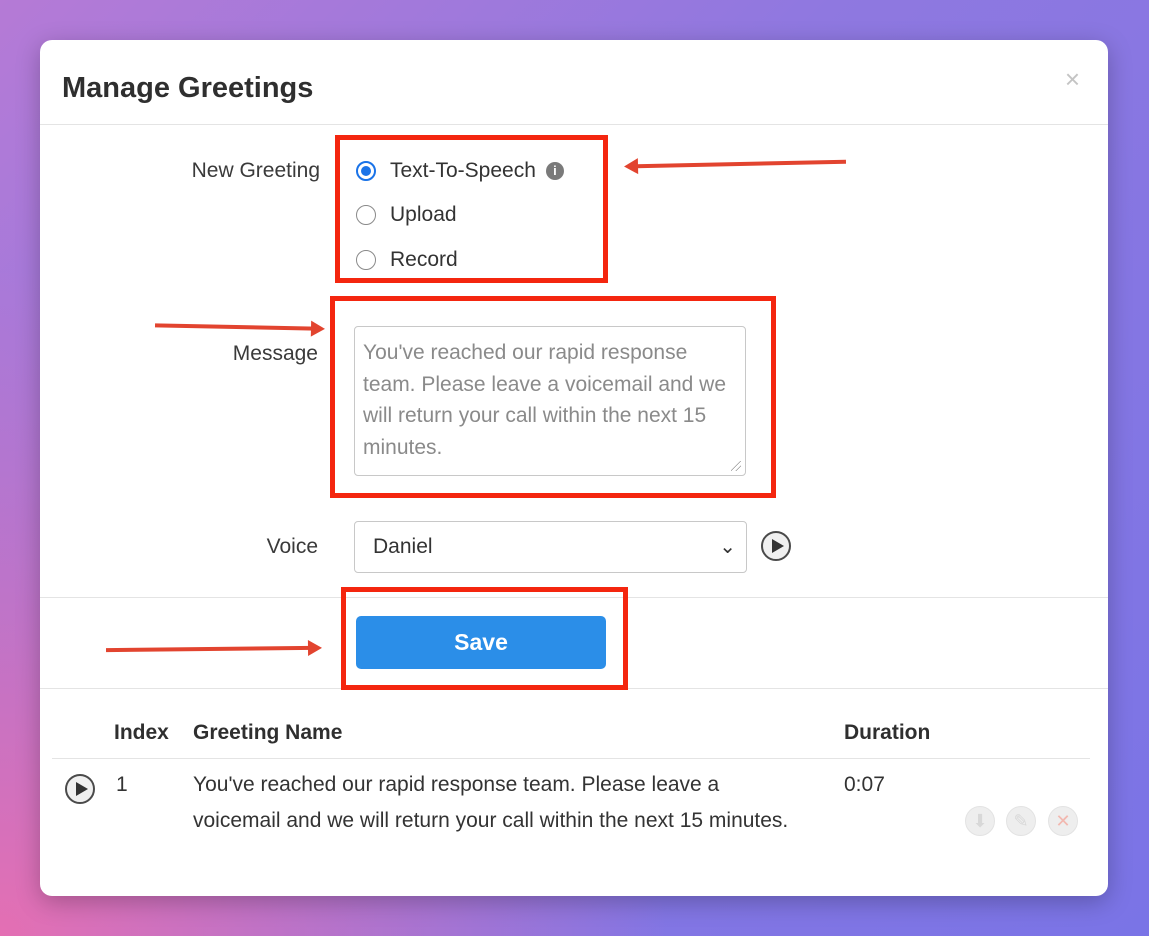 The image size is (1149, 936). I want to click on play-greeting-icon, so click(80, 789).